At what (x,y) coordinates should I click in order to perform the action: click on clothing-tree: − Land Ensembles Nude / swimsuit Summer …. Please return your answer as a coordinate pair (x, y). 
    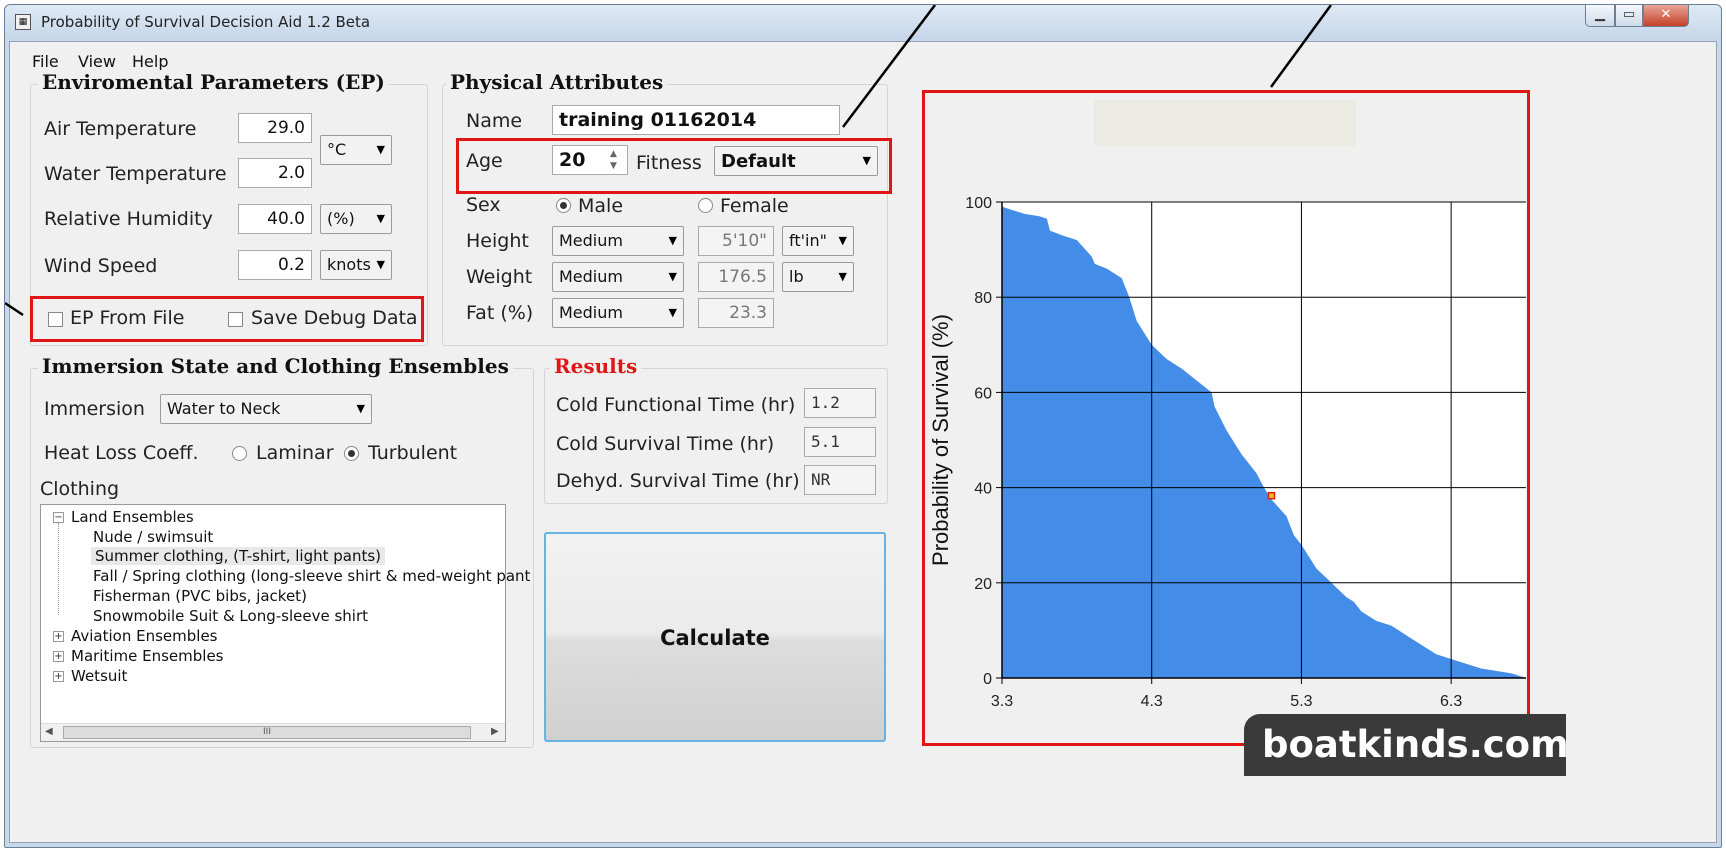
    Looking at the image, I should click on (285, 623).